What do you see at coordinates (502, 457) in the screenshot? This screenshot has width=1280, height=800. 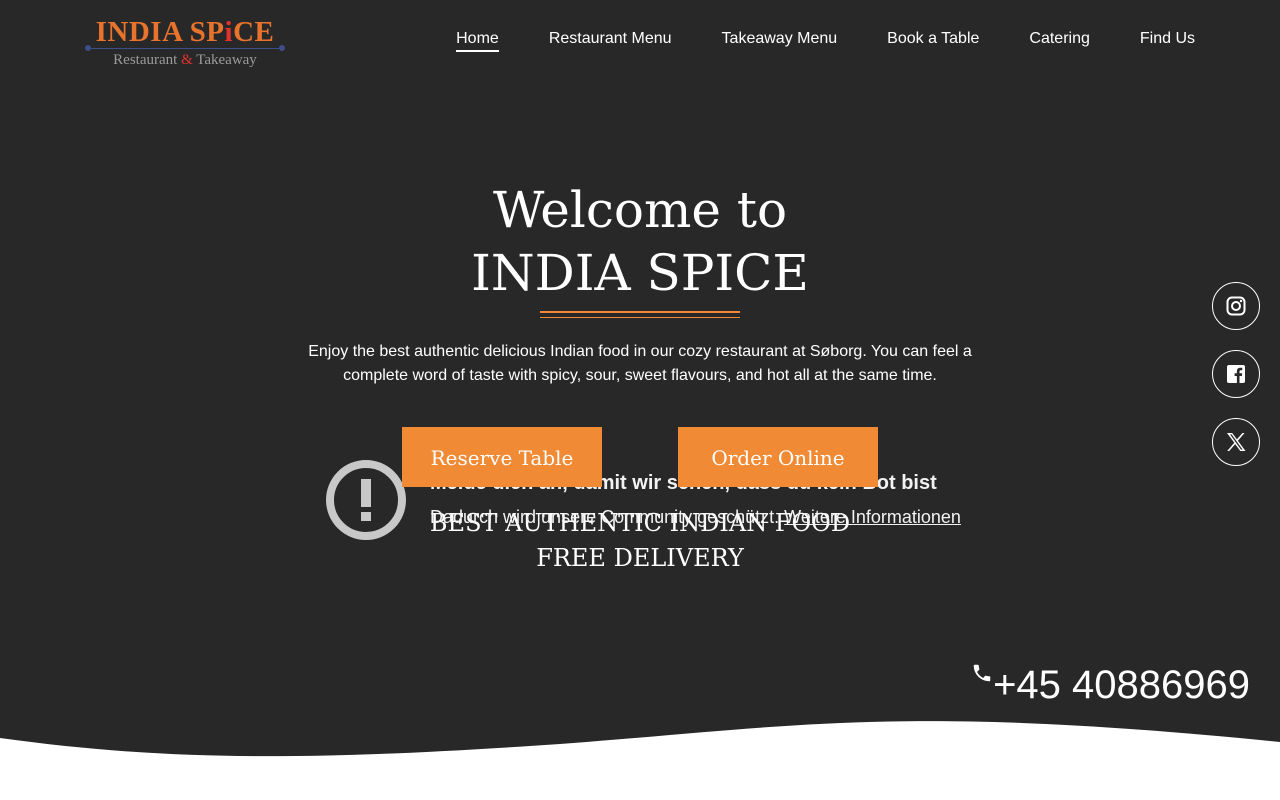 I see `reserve-table-button: Reserve Table` at bounding box center [502, 457].